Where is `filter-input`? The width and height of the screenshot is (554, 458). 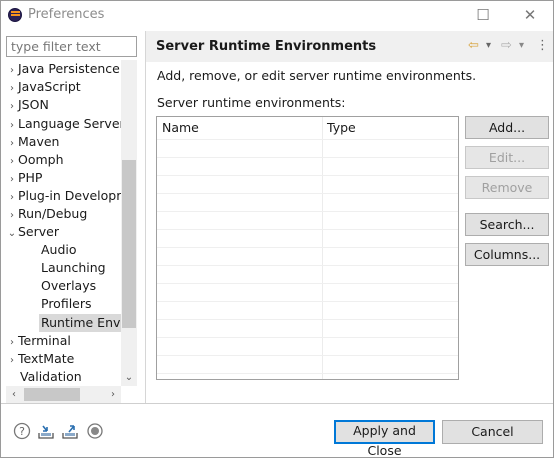 filter-input is located at coordinates (71, 46).